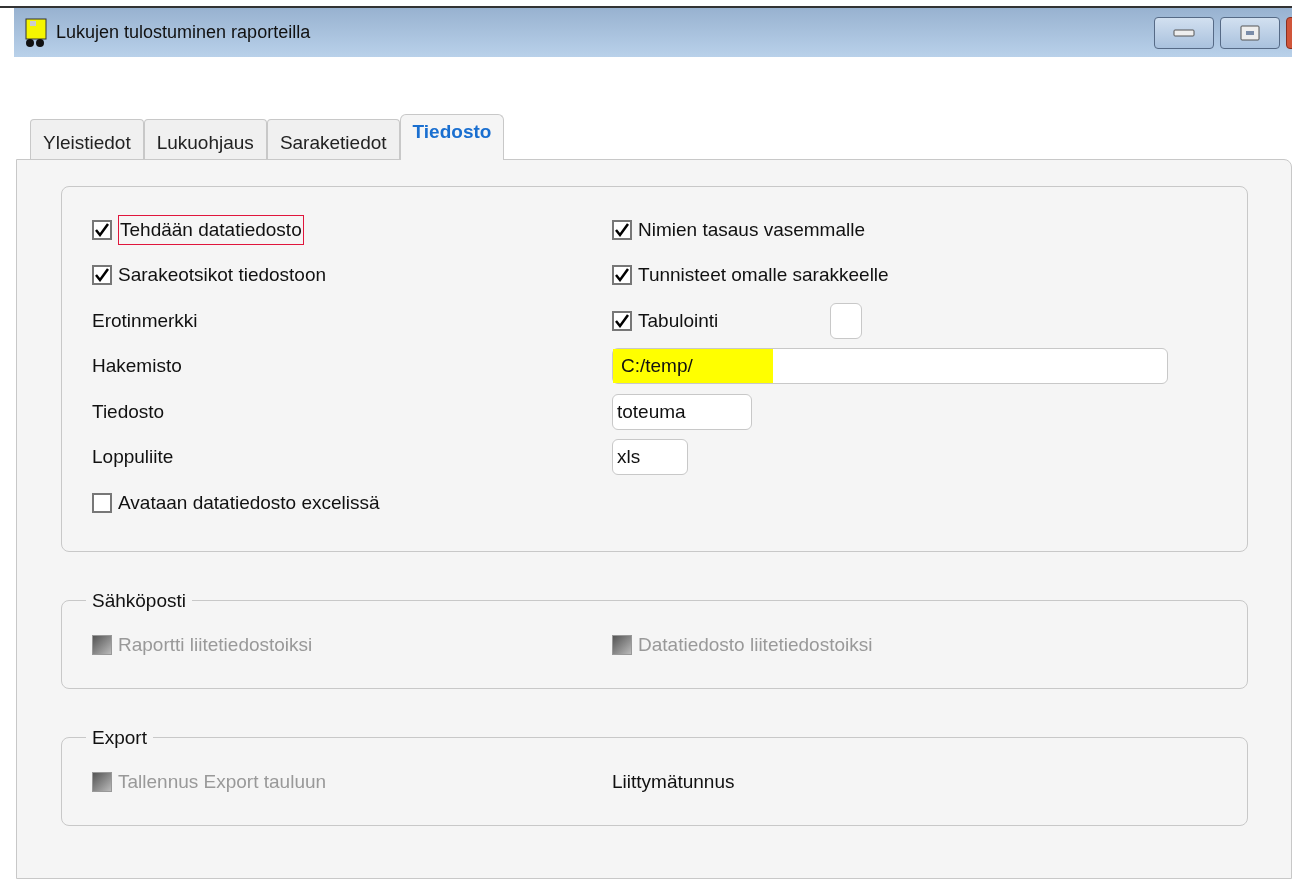 This screenshot has width=1292, height=881. I want to click on minimize-button, so click(1184, 32).